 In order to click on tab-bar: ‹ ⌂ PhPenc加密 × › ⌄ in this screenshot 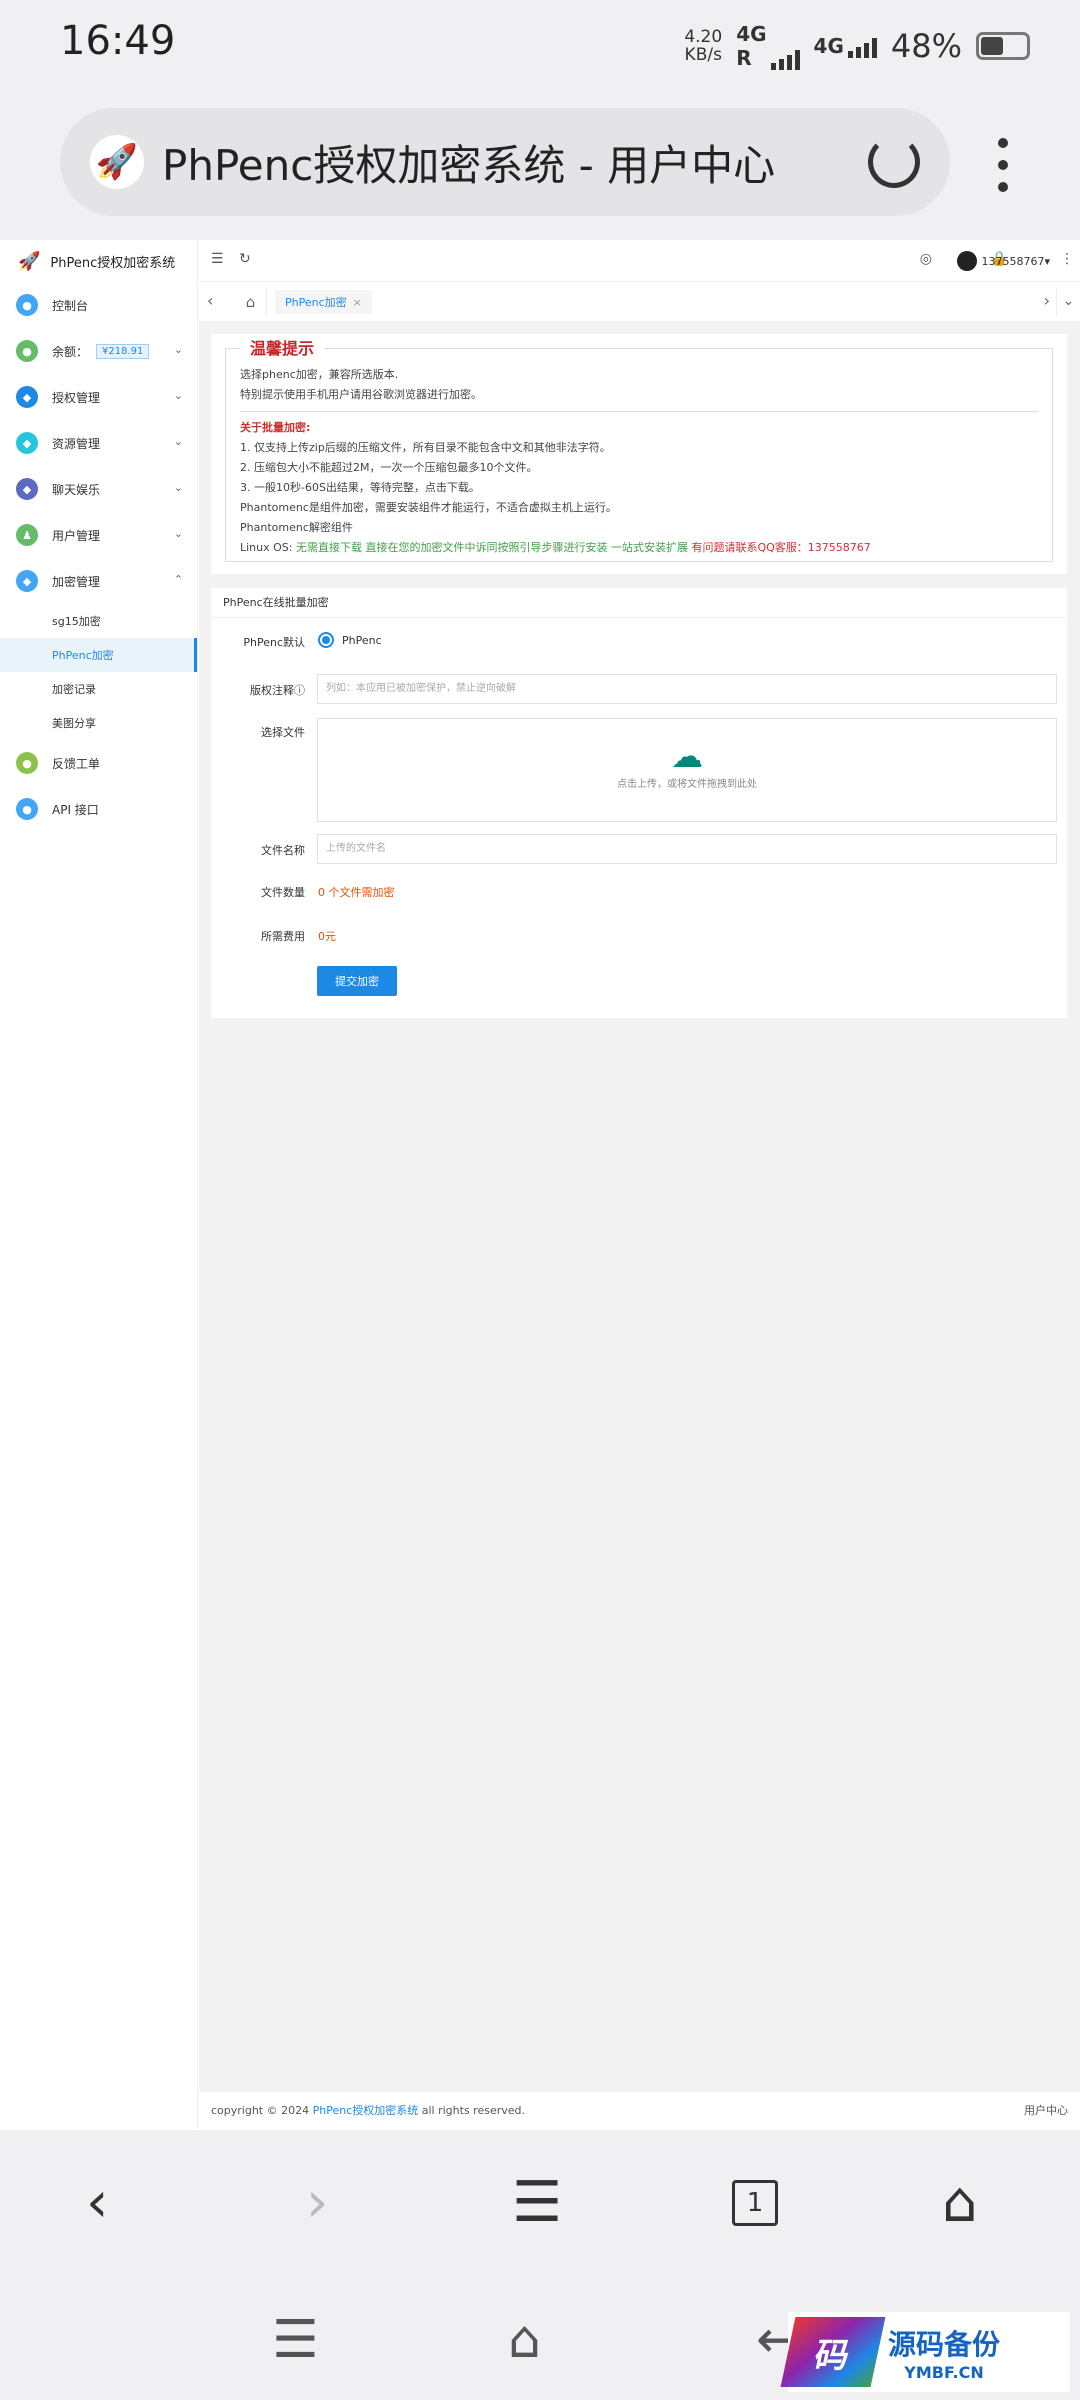, I will do `click(639, 302)`.